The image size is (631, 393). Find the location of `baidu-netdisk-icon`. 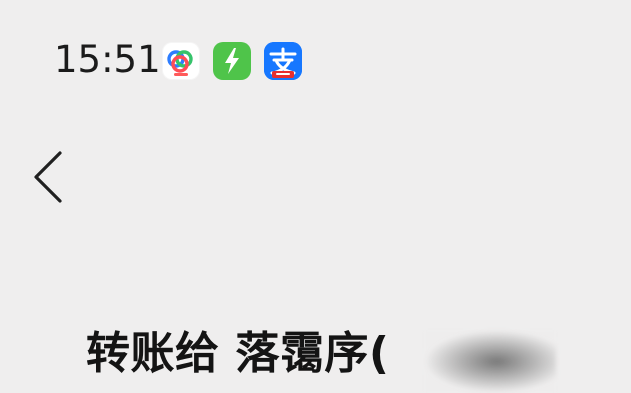

baidu-netdisk-icon is located at coordinates (181, 61).